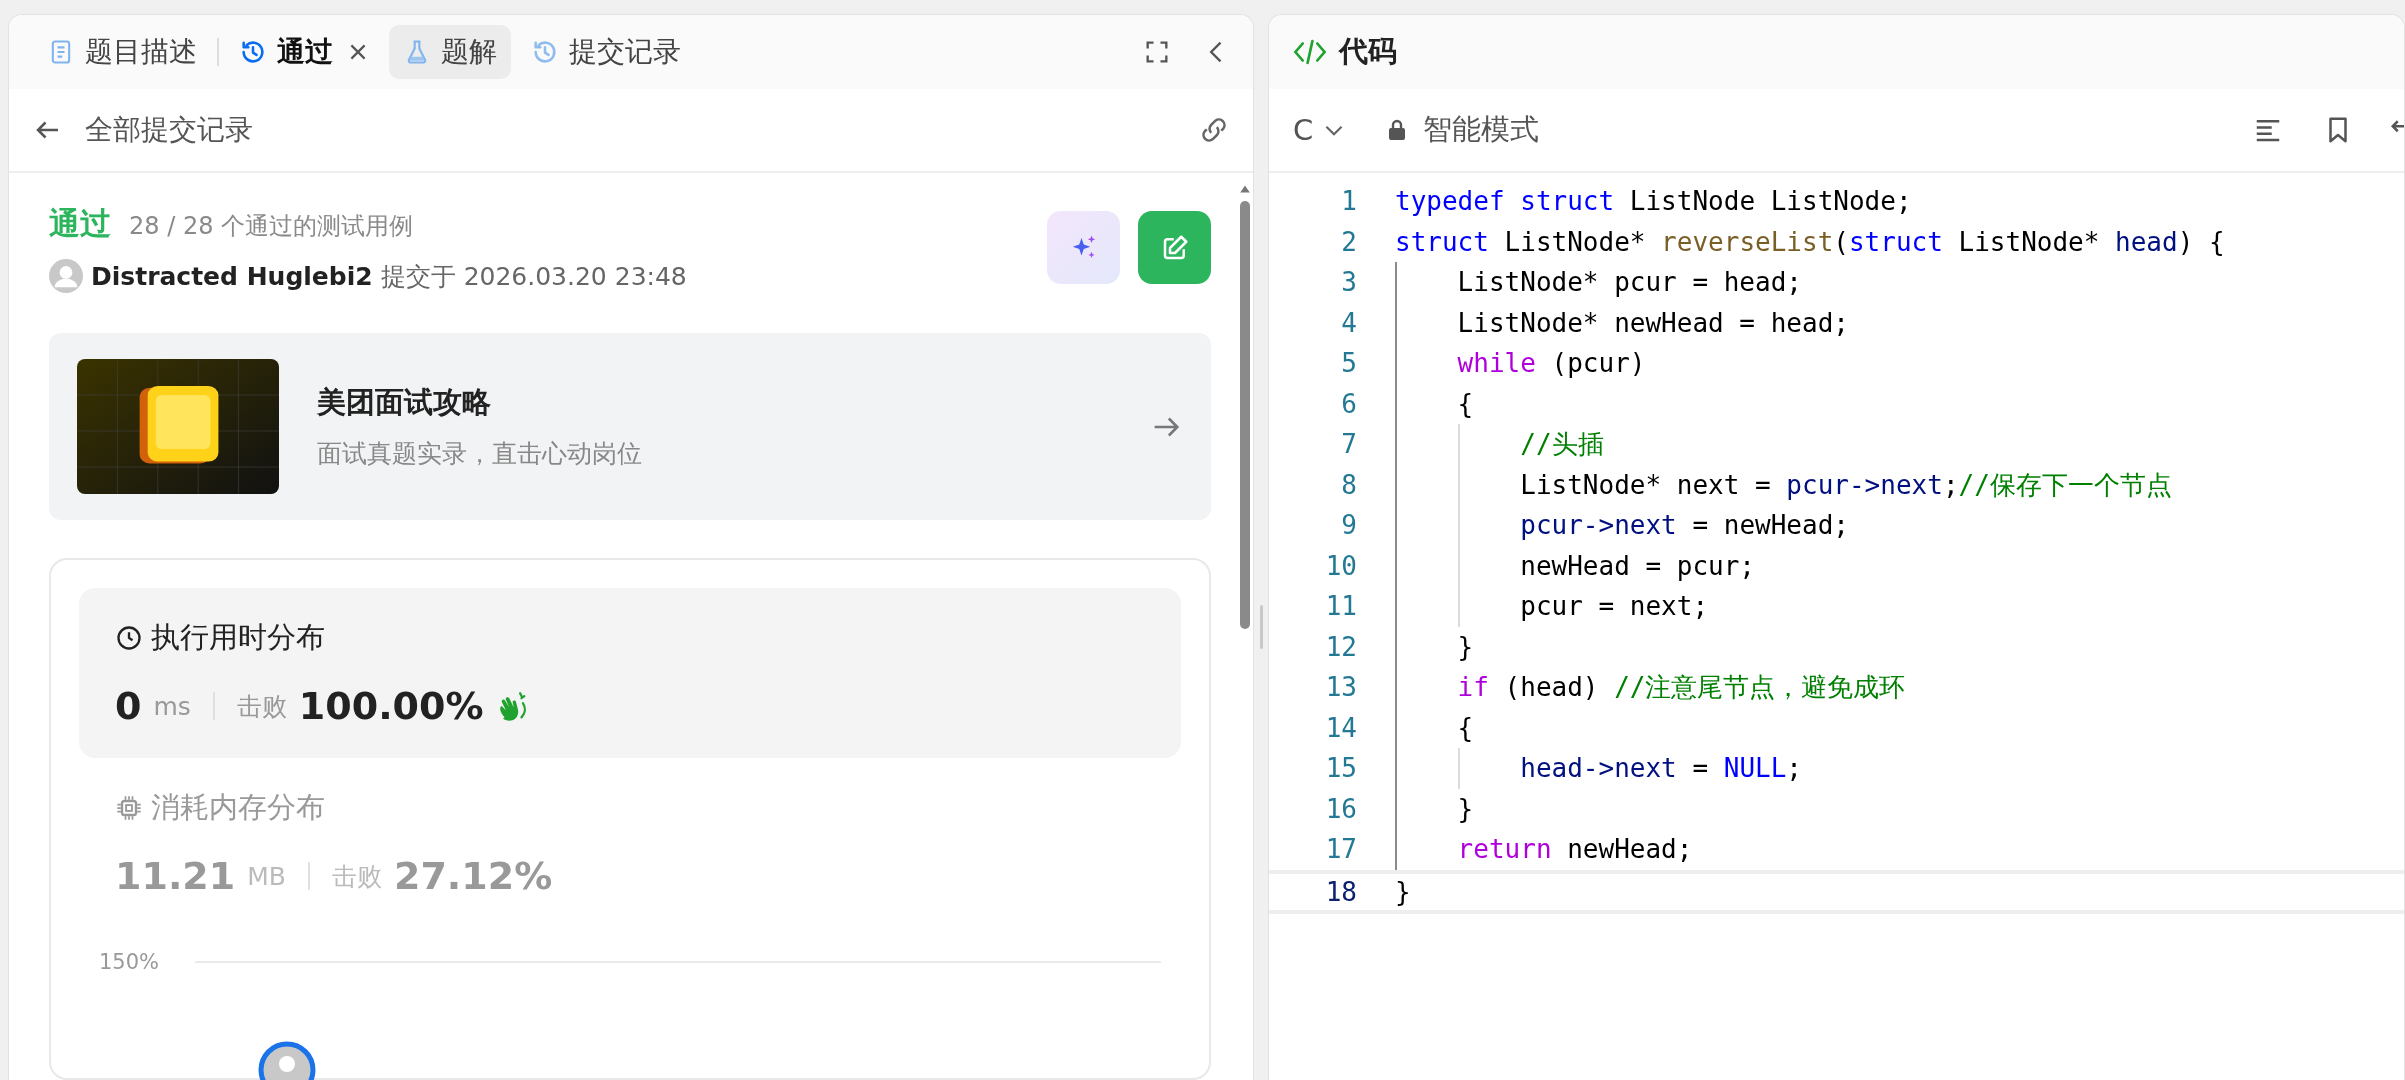  What do you see at coordinates (1341, 606) in the screenshot?
I see `line-number: 11` at bounding box center [1341, 606].